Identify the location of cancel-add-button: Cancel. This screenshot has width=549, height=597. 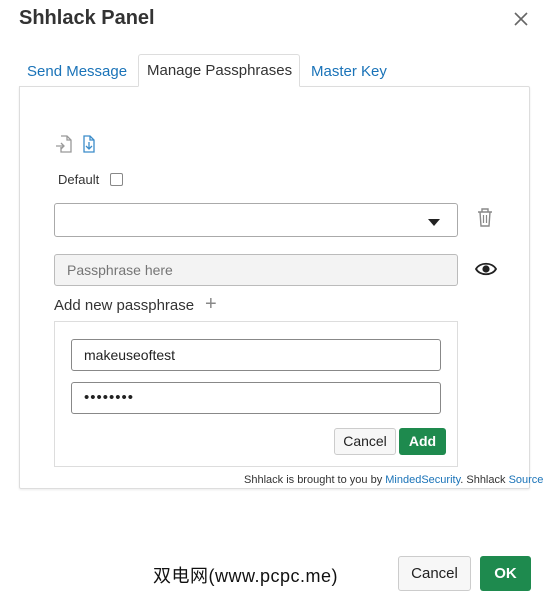
(365, 441).